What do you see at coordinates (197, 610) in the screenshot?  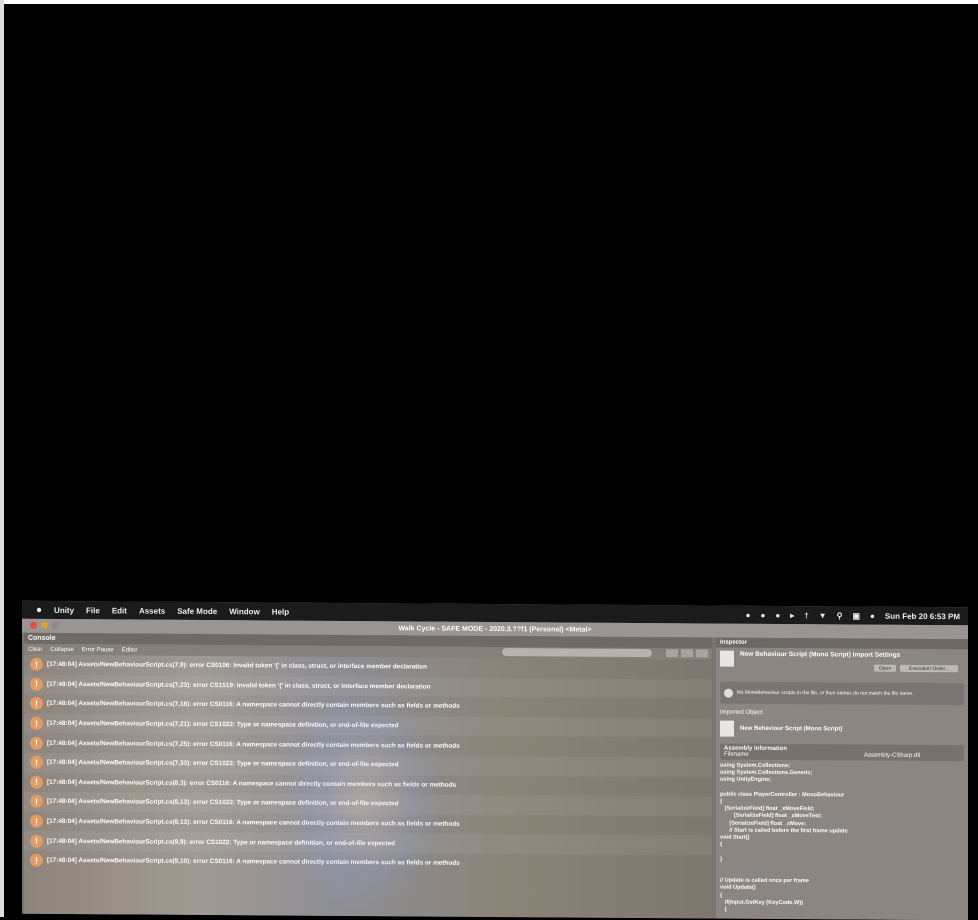 I see `menu-safe-mode: Safe Mode` at bounding box center [197, 610].